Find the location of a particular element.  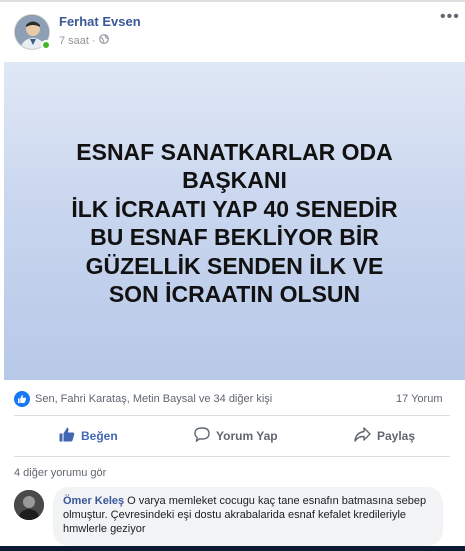

image-text-line: BU ESNAF BEKLİYOR BİR is located at coordinates (234, 237).